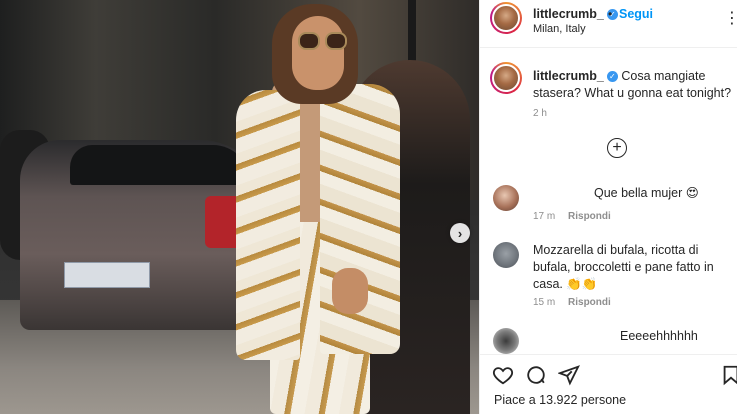  I want to click on caption-avatar, so click(506, 78).